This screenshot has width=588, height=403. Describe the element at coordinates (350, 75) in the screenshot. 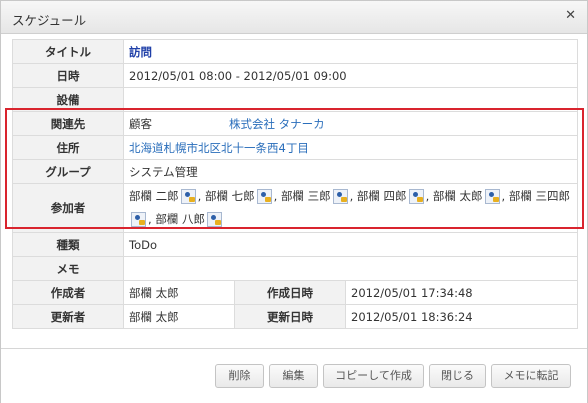

I see `datetime-value: 2012/05/01 08:00 - 2012/05/01 09:00` at that location.